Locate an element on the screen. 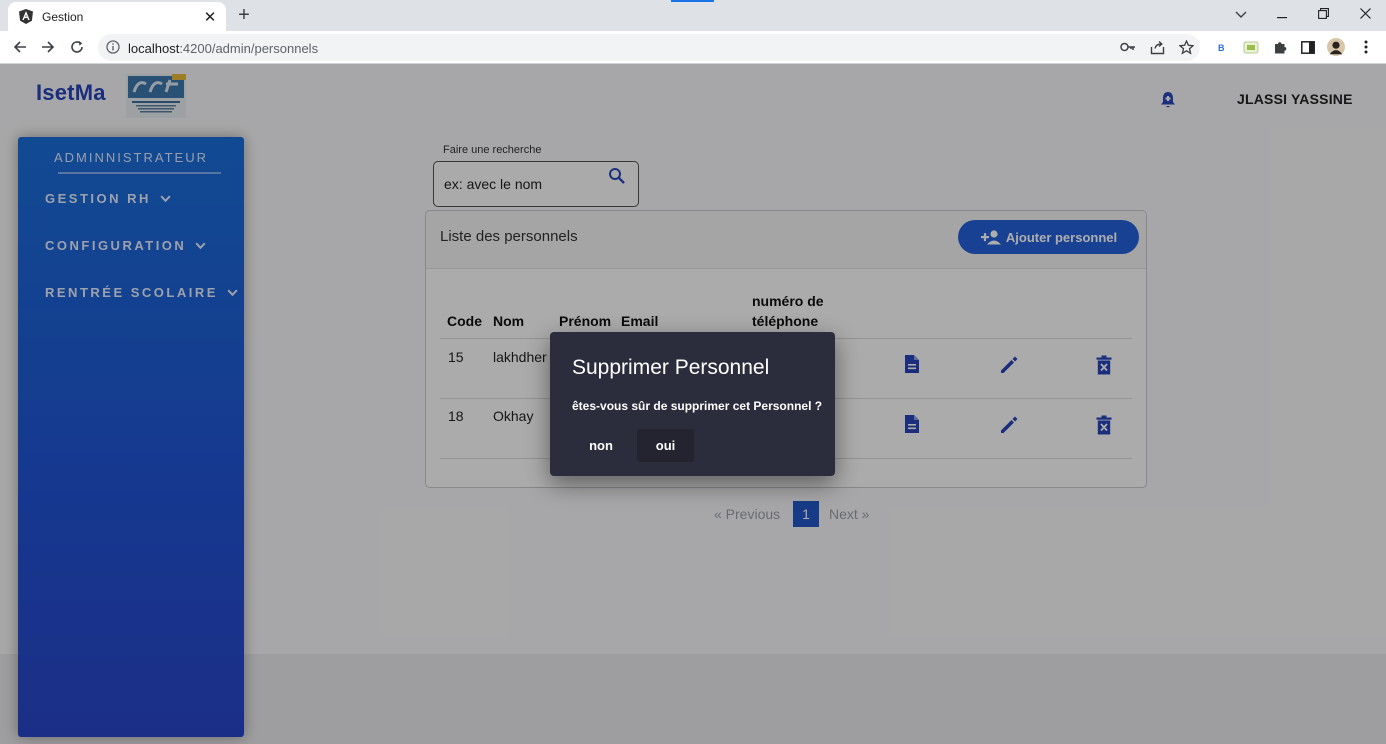 Image resolution: width=1386 pixels, height=744 pixels. forward-arrow-icon is located at coordinates (48, 47).